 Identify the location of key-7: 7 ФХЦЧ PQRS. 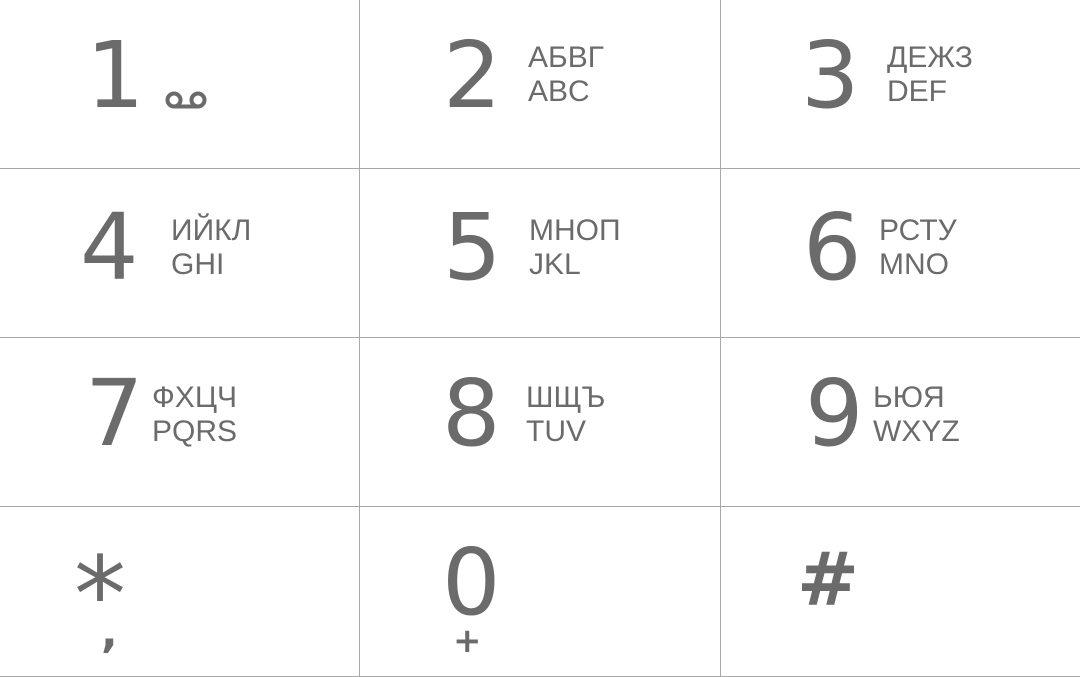
(180, 422).